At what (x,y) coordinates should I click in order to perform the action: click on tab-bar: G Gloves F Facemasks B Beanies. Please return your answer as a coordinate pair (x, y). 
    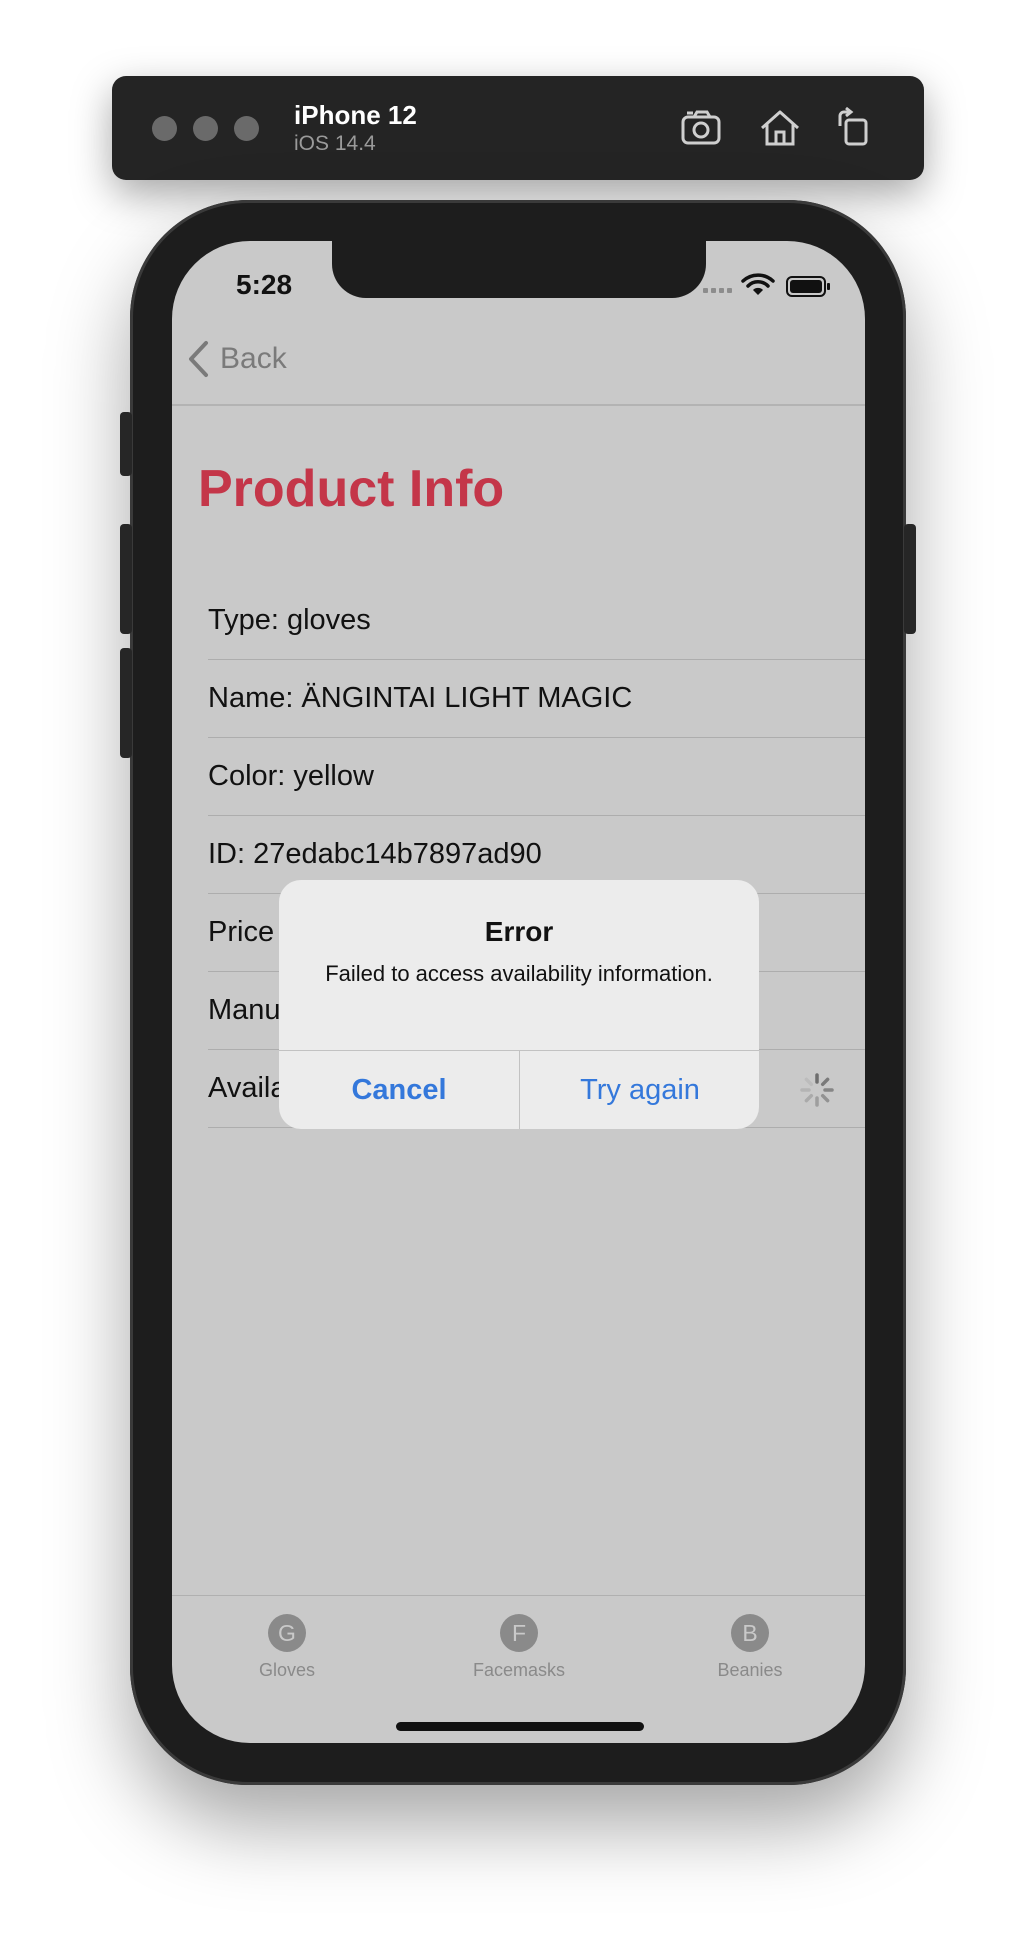
    Looking at the image, I should click on (518, 1669).